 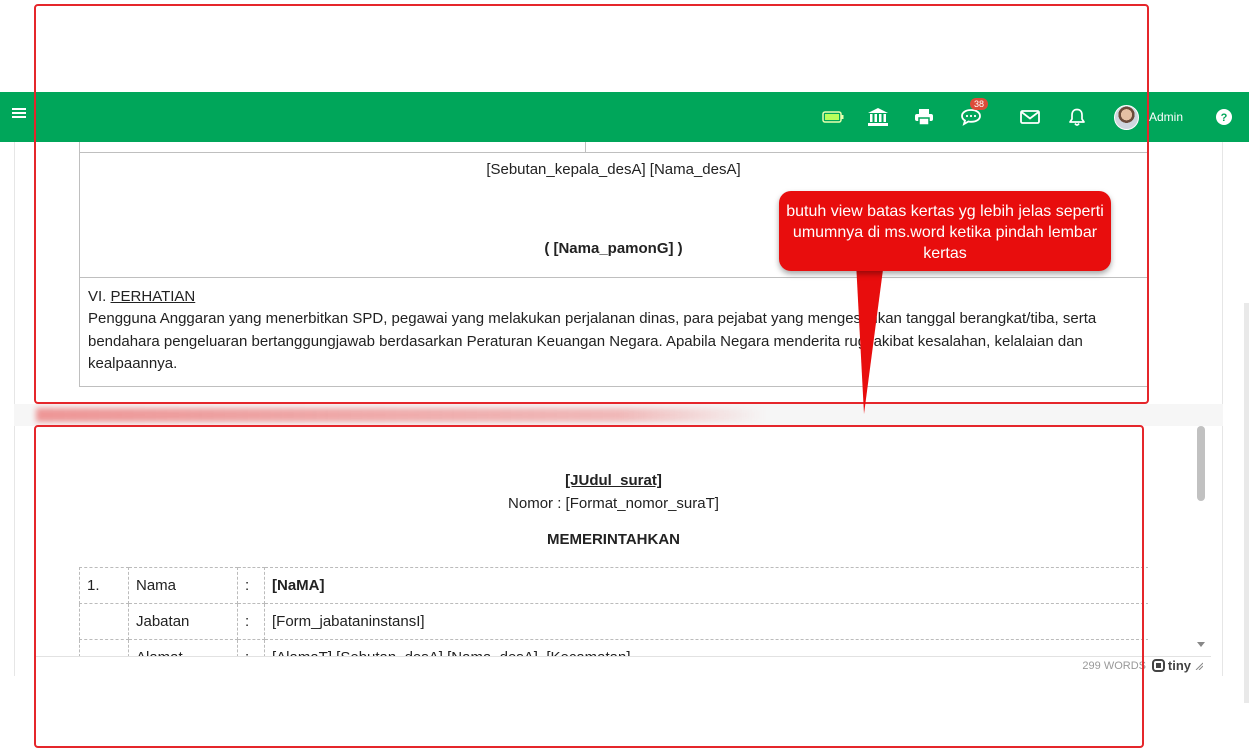 I want to click on table-row: Jabatan : [Form_jabataninstansI], so click(x=613, y=621).